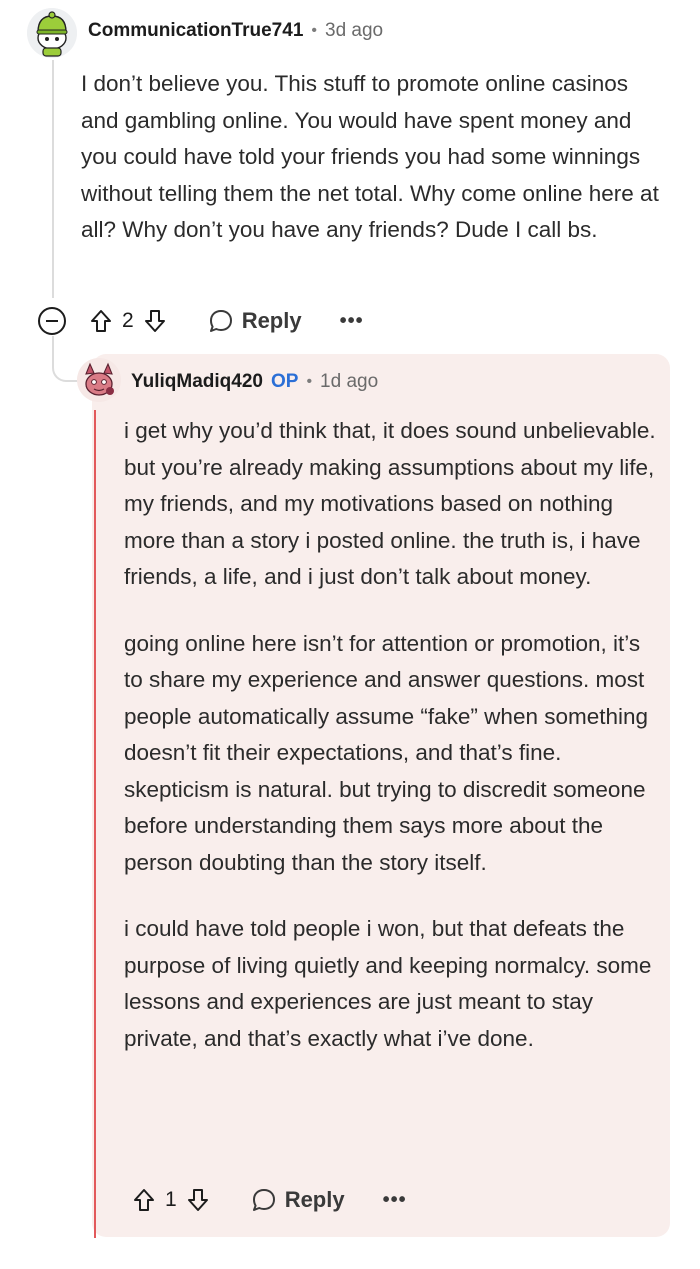  What do you see at coordinates (284, 381) in the screenshot?
I see `op-badge: OP` at bounding box center [284, 381].